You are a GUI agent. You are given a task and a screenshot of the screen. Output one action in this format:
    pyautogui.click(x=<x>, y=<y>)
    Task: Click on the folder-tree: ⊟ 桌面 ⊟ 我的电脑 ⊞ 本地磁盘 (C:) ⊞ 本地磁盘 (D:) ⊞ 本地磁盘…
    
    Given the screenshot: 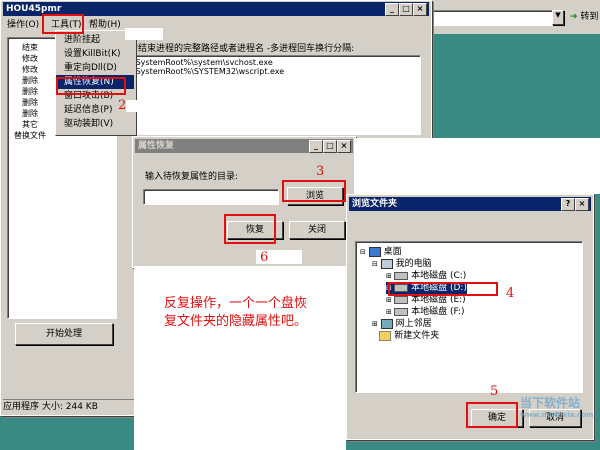 What is the action you would take?
    pyautogui.click(x=469, y=317)
    